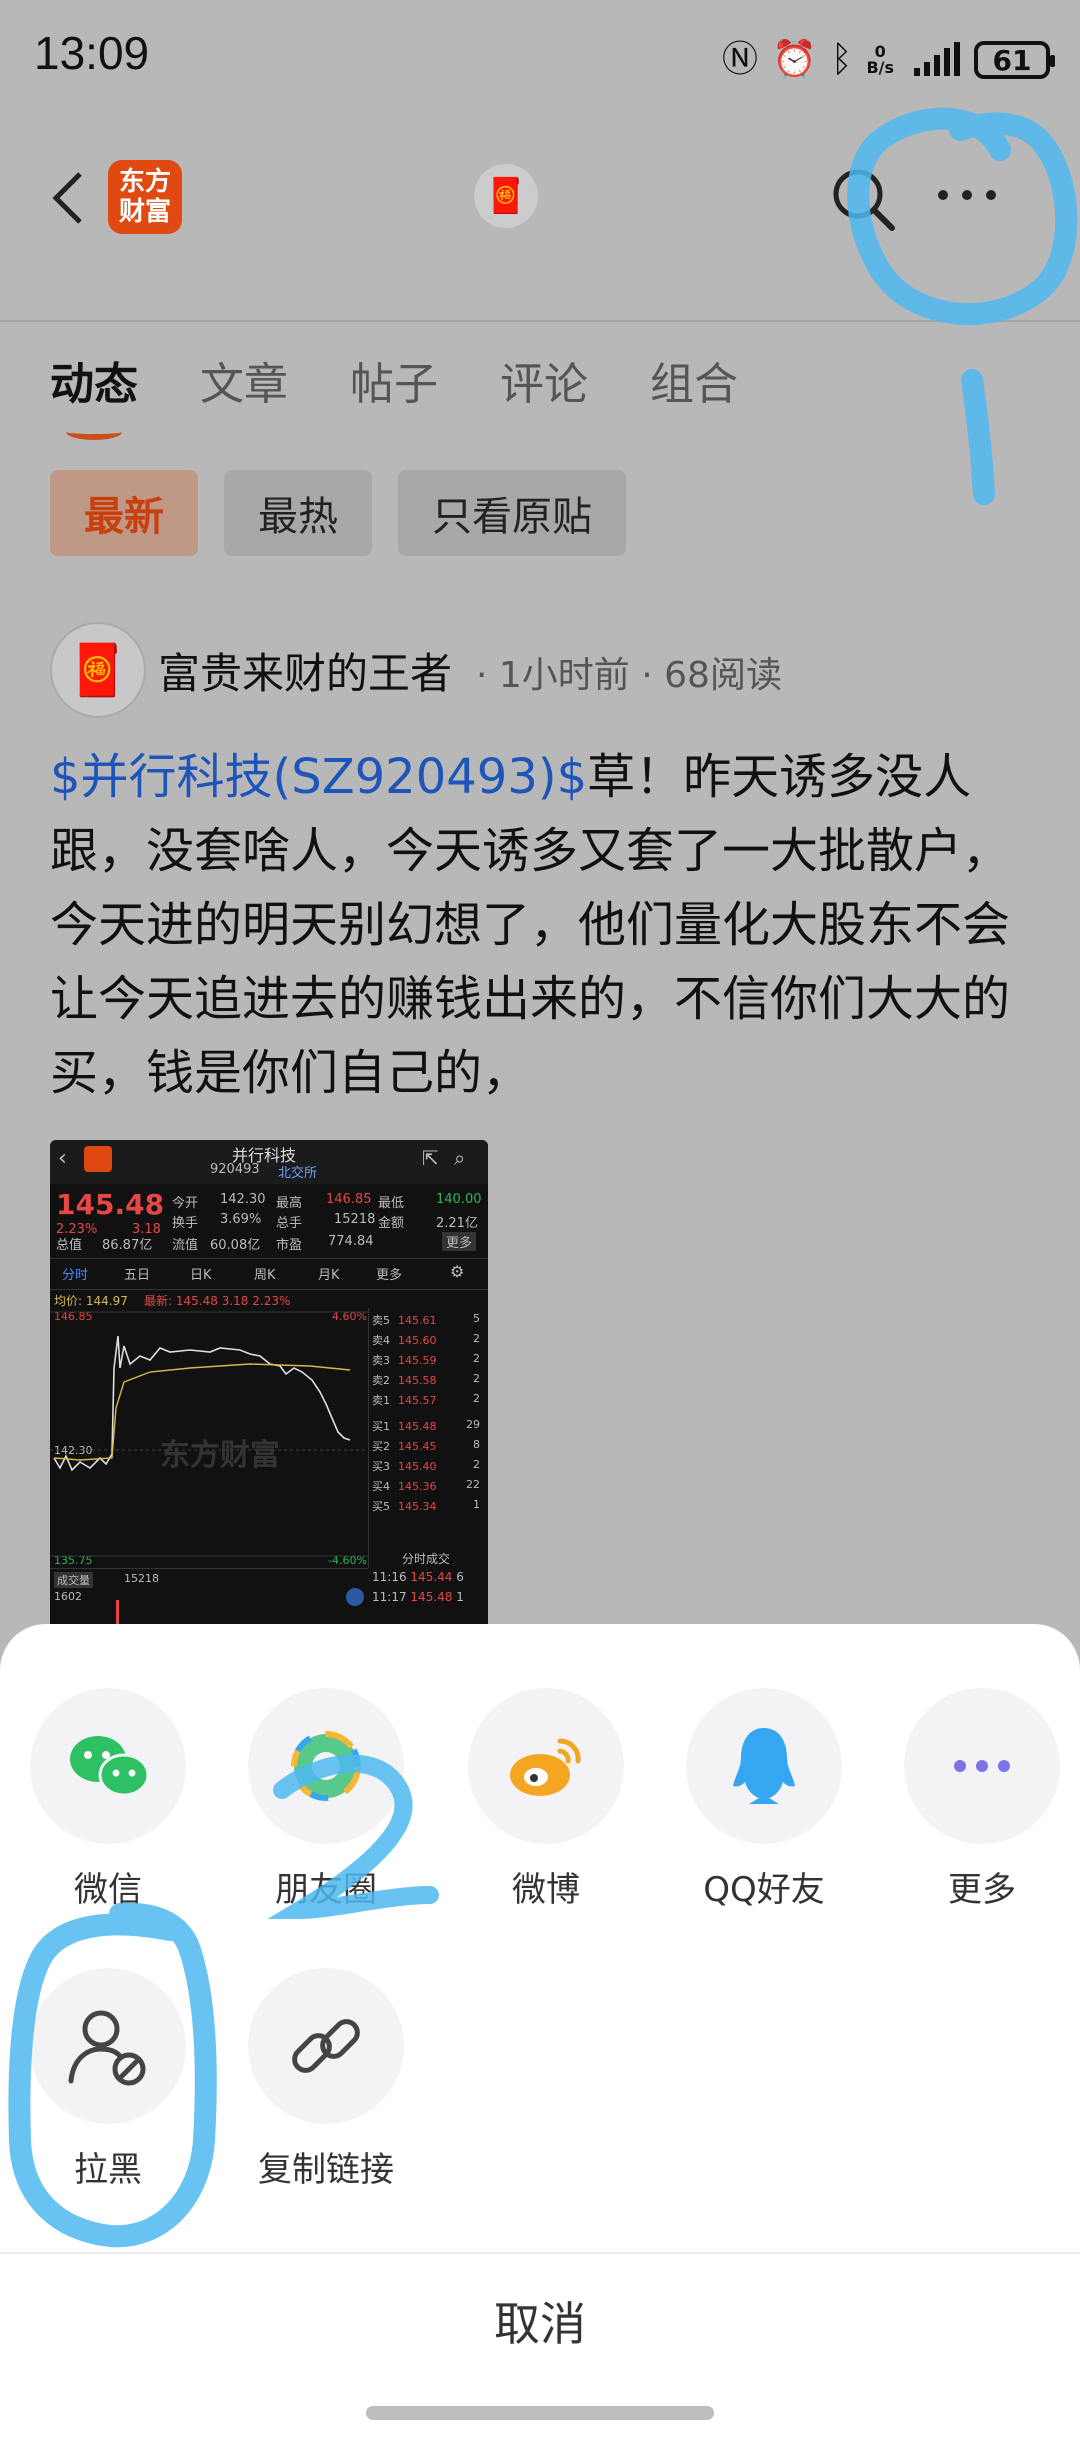  What do you see at coordinates (764, 1766) in the screenshot?
I see `qq-icon` at bounding box center [764, 1766].